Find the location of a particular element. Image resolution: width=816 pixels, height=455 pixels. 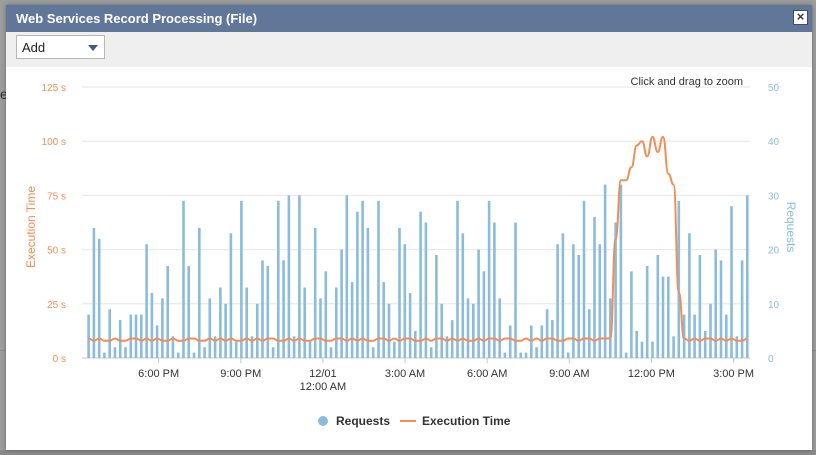

close-button: × is located at coordinates (800, 17).